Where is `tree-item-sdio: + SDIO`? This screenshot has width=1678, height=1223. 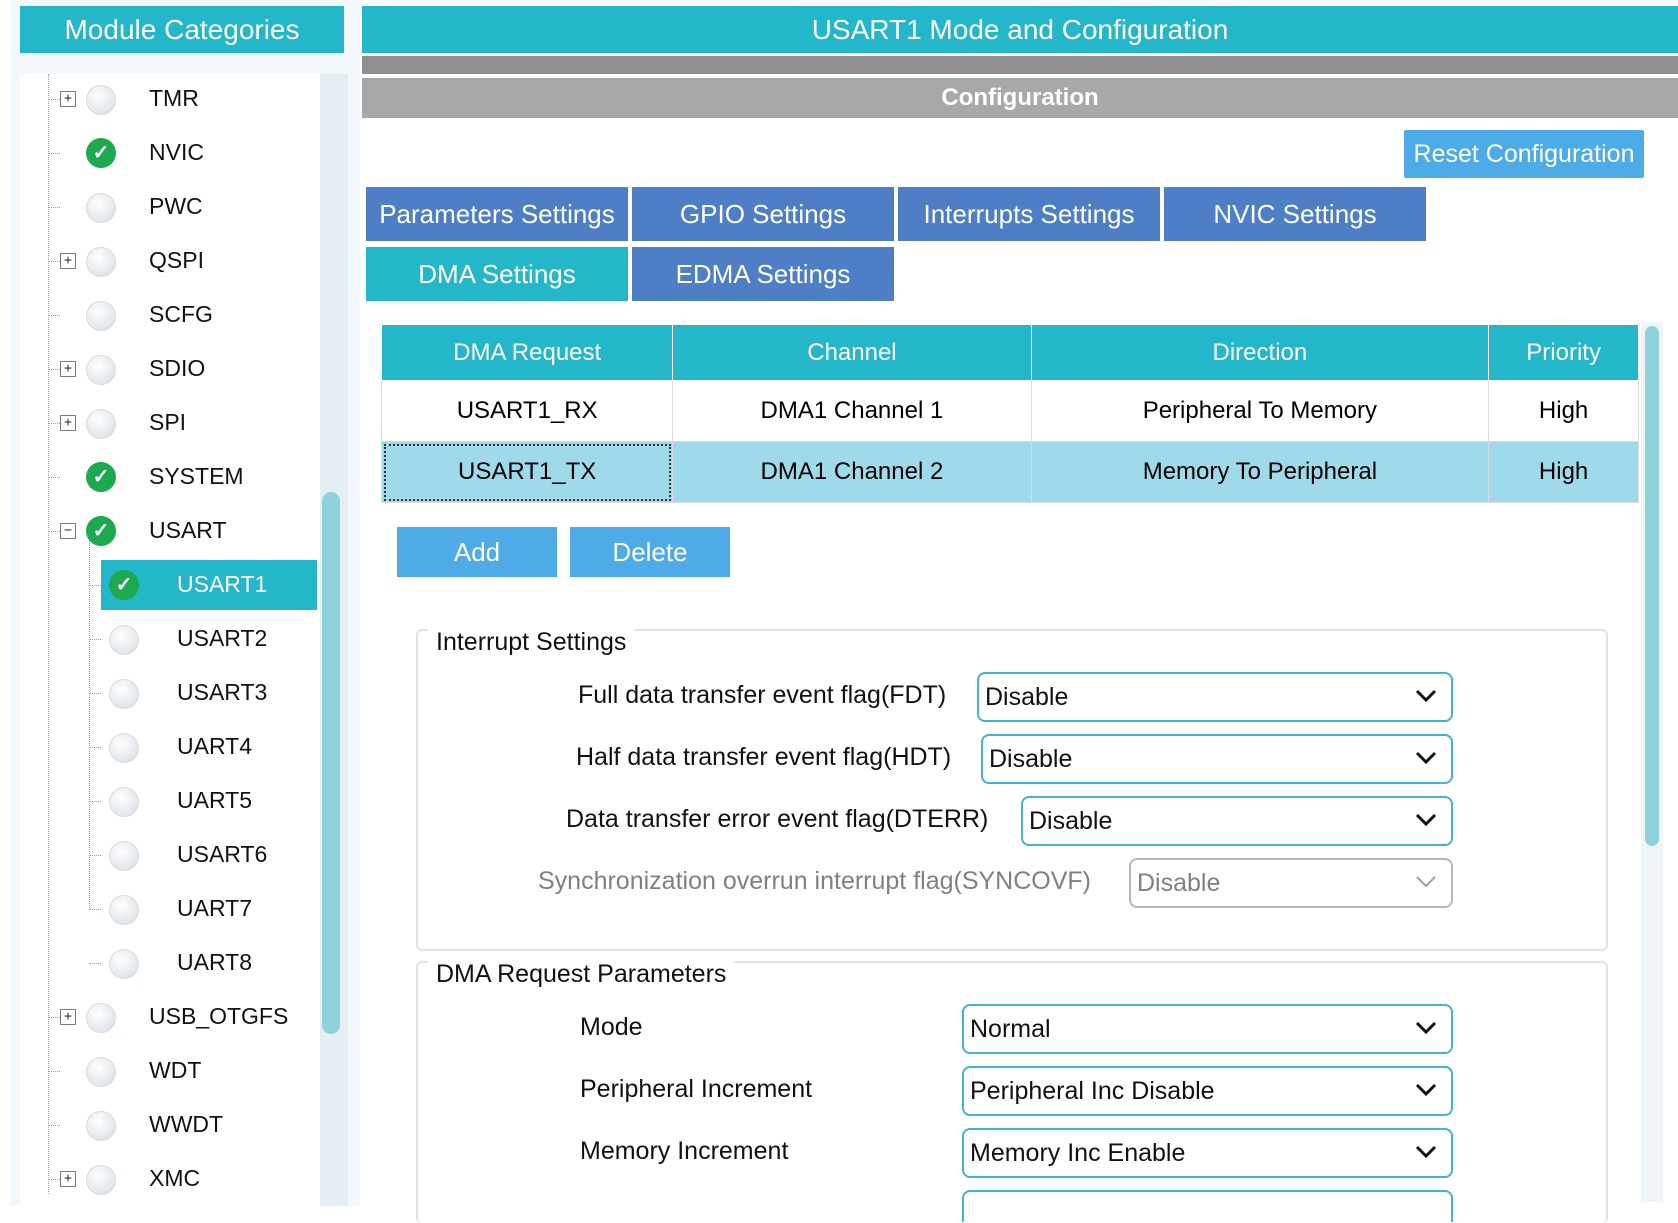
tree-item-sdio: + SDIO is located at coordinates (182, 369).